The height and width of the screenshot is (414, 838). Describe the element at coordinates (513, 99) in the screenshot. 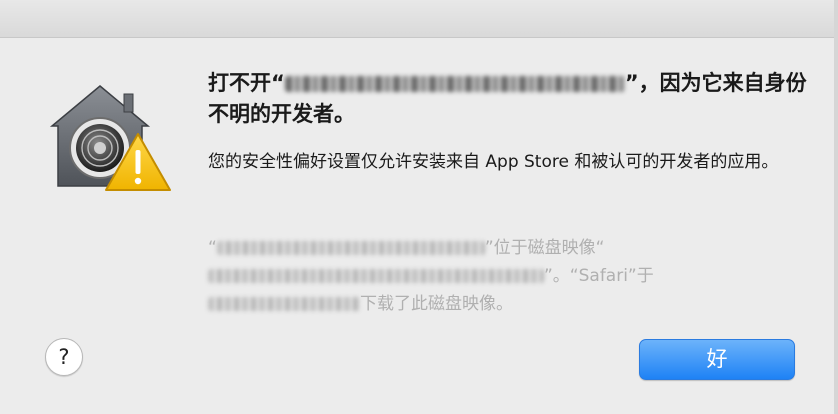

I see `dialog-headline: 打不开“ ”，因为它来自身份不明的开发者。` at that location.